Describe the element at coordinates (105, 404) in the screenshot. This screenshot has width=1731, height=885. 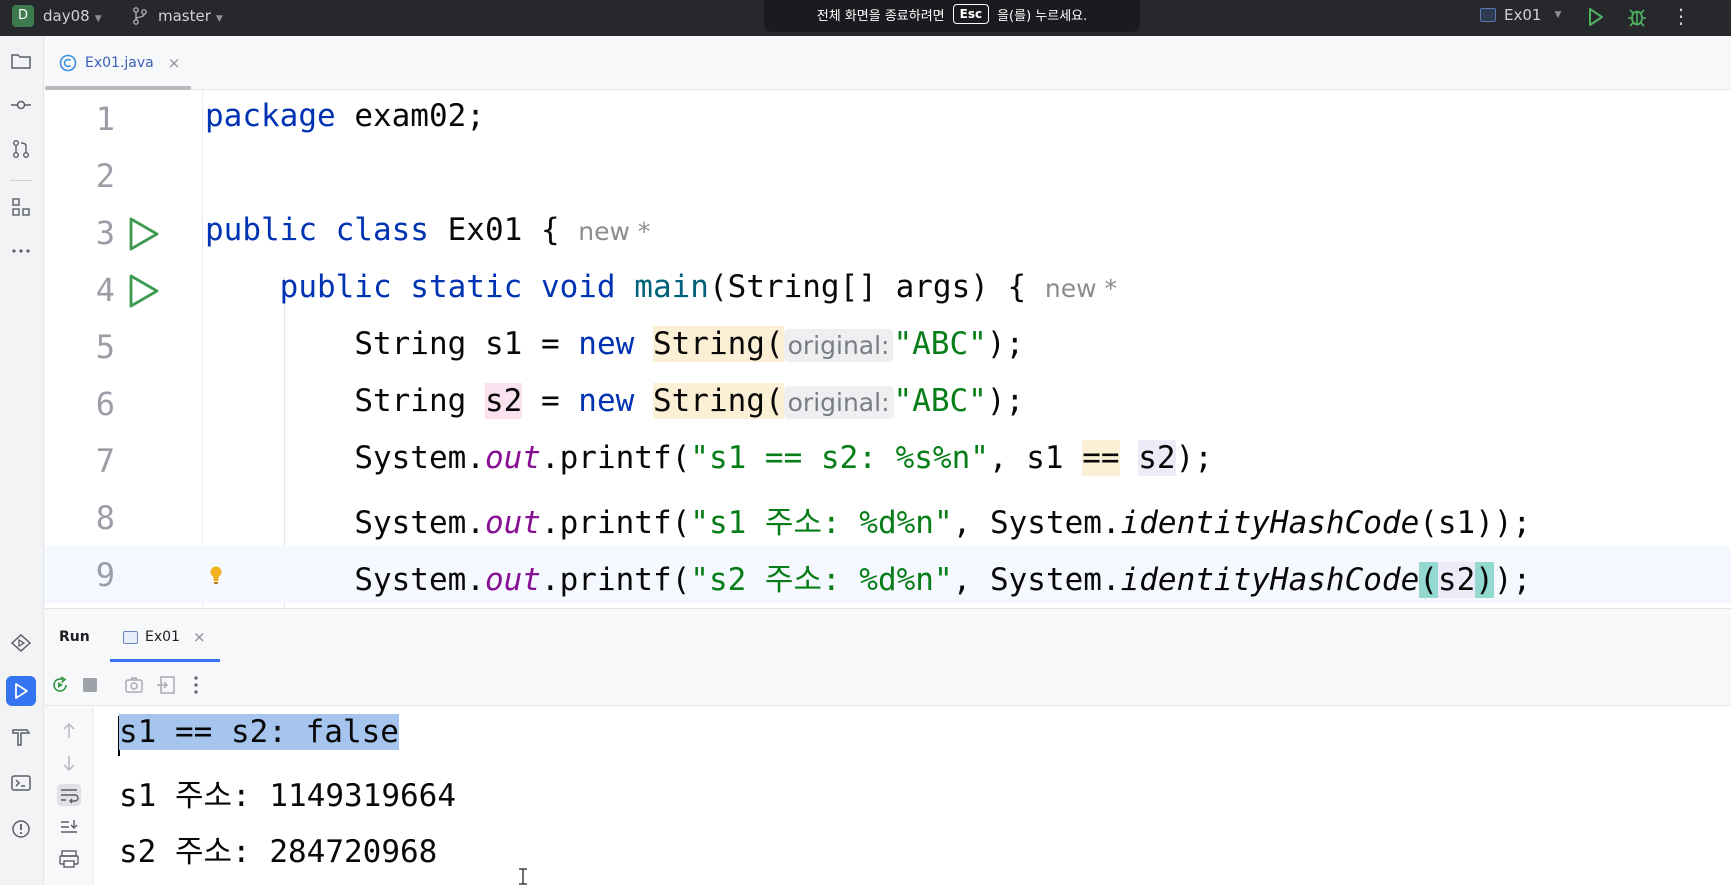
I see `line-number: 6` at that location.